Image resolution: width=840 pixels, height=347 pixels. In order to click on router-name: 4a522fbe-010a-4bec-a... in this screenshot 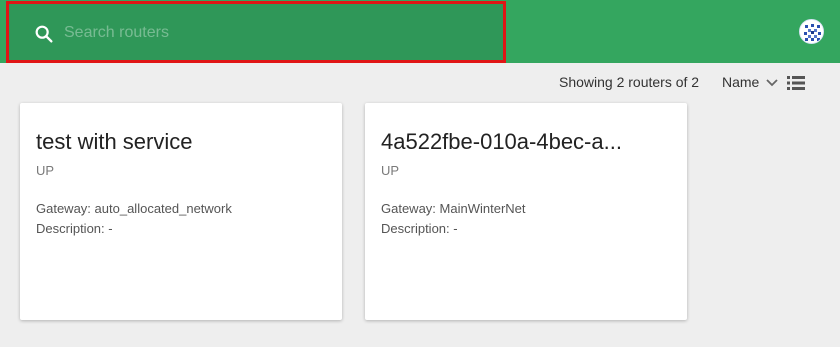, I will do `click(527, 142)`.